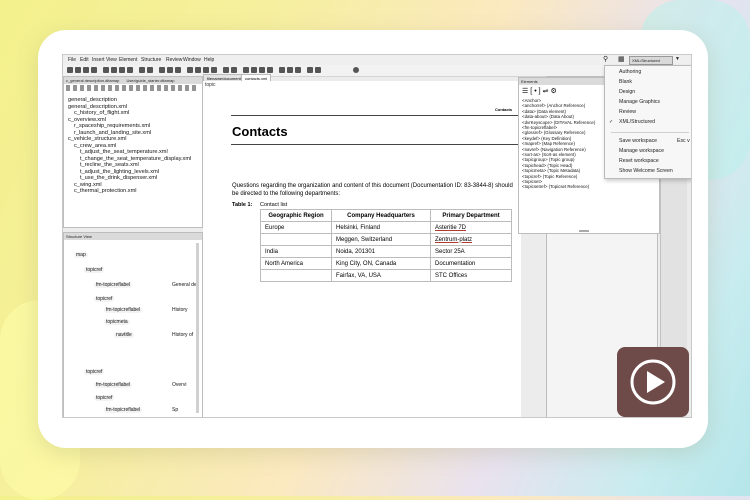  What do you see at coordinates (639, 102) in the screenshot?
I see `workspace-option: Manage Graphics` at bounding box center [639, 102].